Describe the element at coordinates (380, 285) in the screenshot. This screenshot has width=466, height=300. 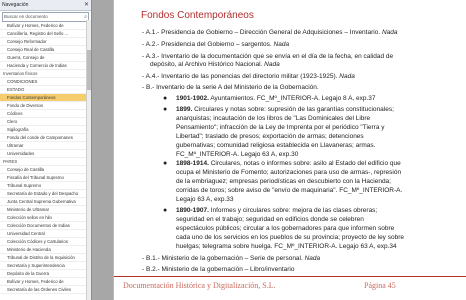
I see `footer-page-number: Página 45` at that location.